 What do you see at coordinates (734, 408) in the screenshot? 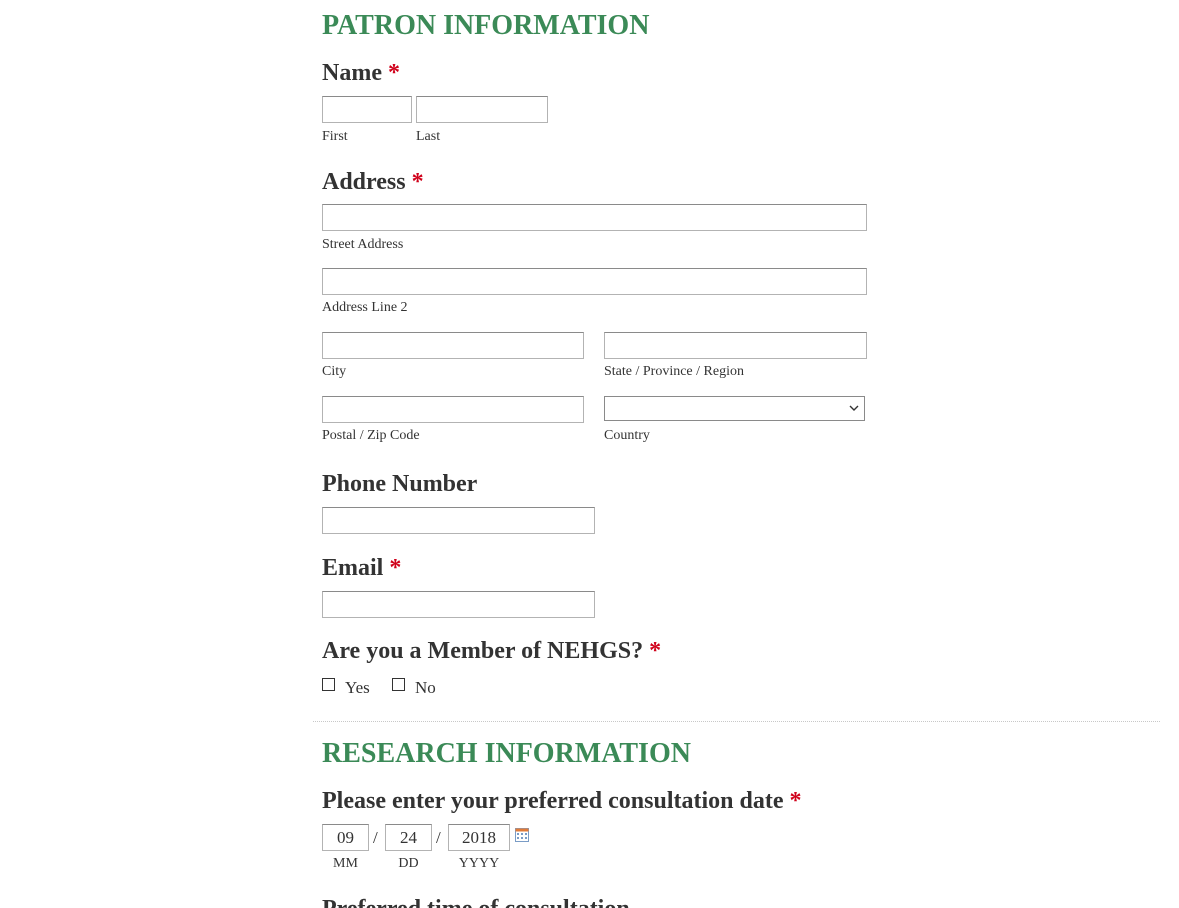
I see `country-select` at bounding box center [734, 408].